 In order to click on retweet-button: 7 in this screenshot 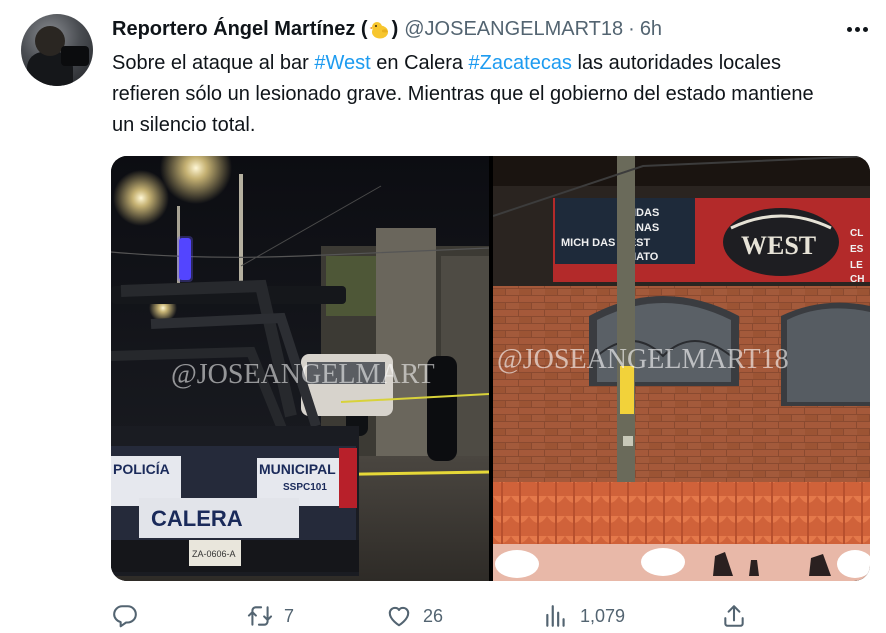, I will do `click(270, 616)`.